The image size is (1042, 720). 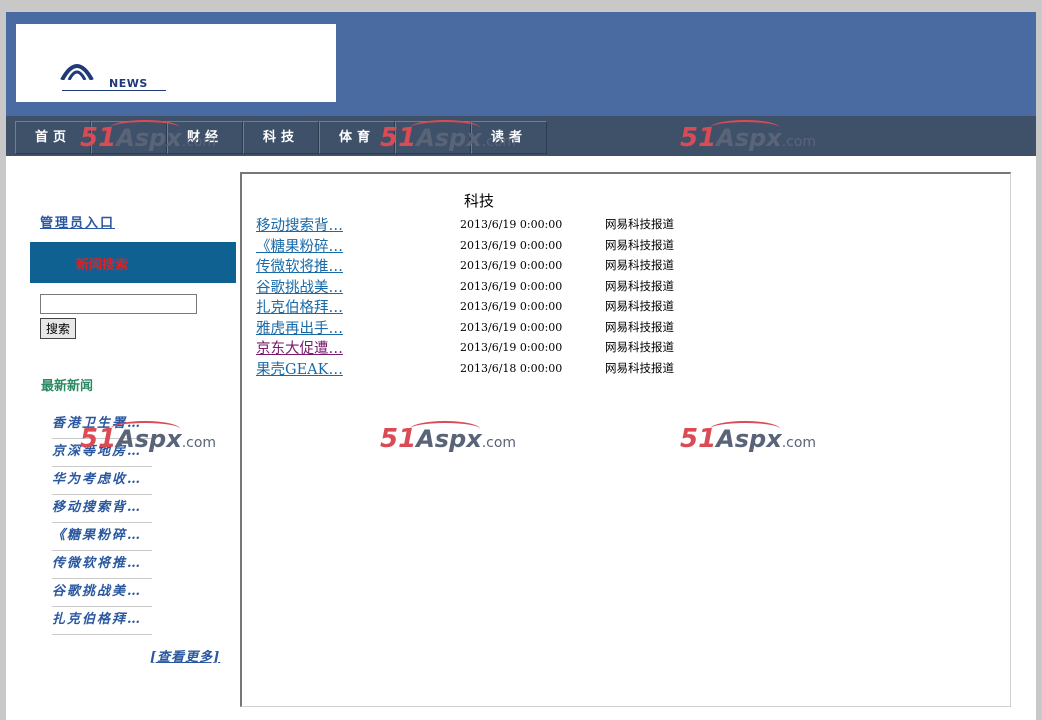 I want to click on view-more-link: [查看更多], so click(x=185, y=655).